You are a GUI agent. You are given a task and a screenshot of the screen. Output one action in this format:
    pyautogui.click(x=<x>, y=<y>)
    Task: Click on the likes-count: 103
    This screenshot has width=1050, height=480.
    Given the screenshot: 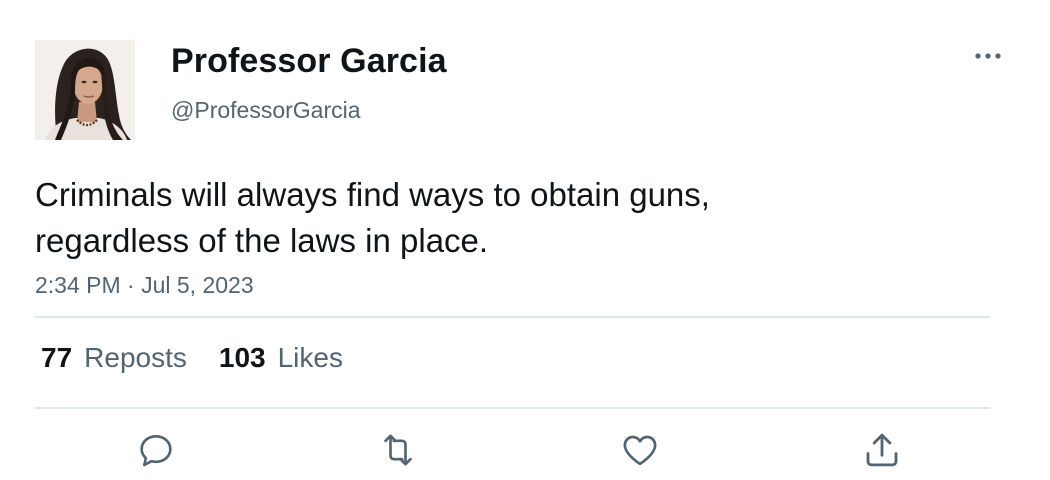 What is the action you would take?
    pyautogui.click(x=242, y=357)
    